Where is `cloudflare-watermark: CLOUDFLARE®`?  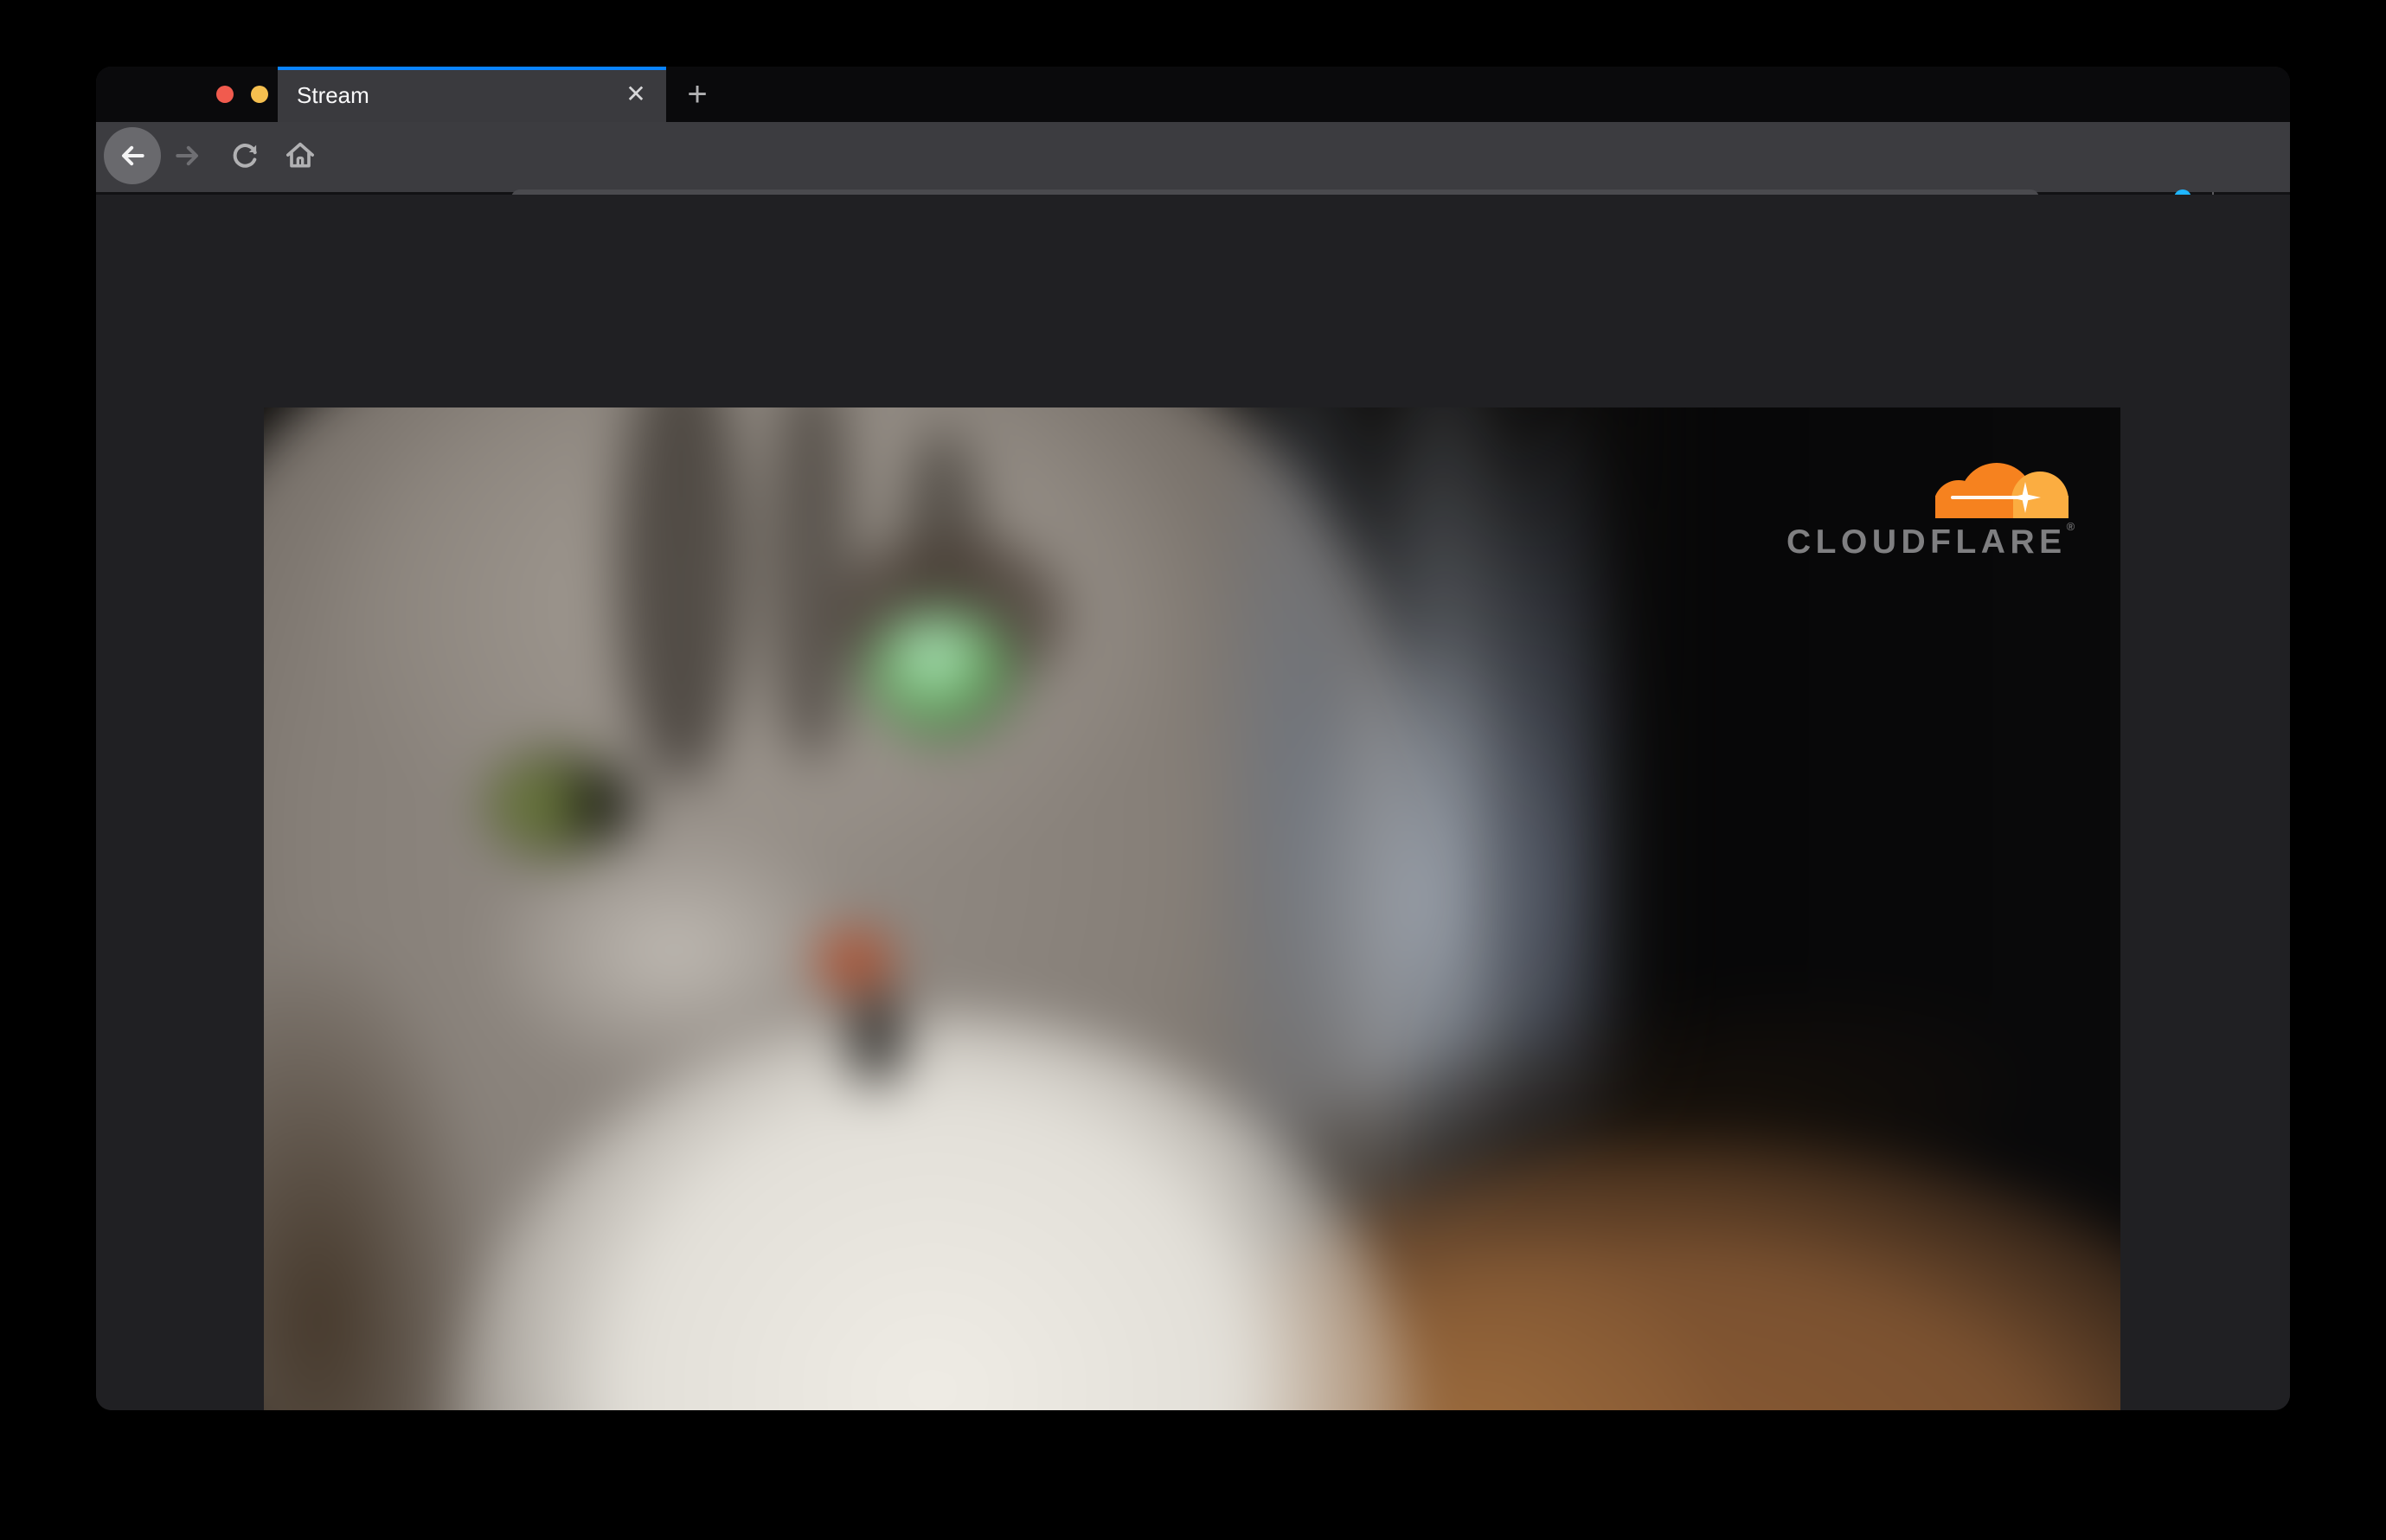 cloudflare-watermark: CLOUDFLARE® is located at coordinates (1930, 509).